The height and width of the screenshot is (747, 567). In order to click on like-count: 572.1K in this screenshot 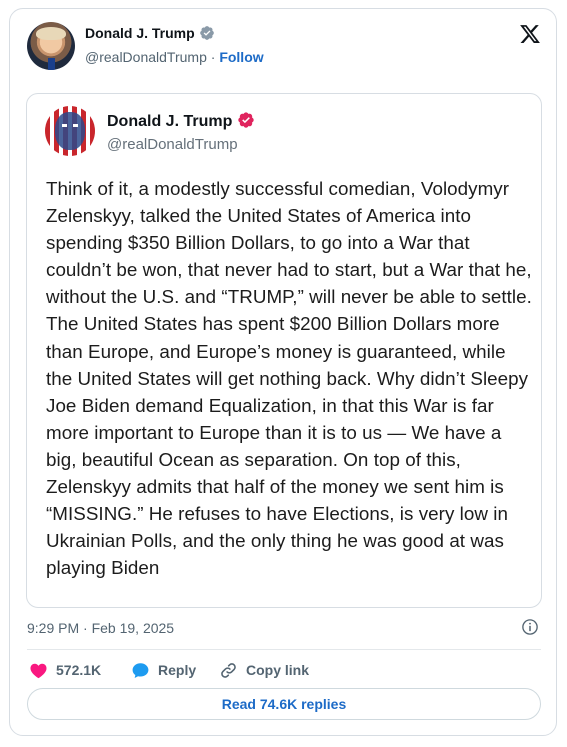, I will do `click(79, 670)`.